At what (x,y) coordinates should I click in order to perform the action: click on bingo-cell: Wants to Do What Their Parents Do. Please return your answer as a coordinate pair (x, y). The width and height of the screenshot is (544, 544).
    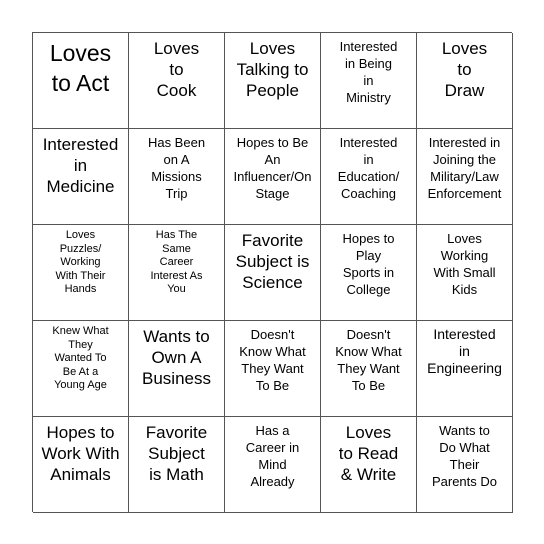
    Looking at the image, I should click on (465, 465).